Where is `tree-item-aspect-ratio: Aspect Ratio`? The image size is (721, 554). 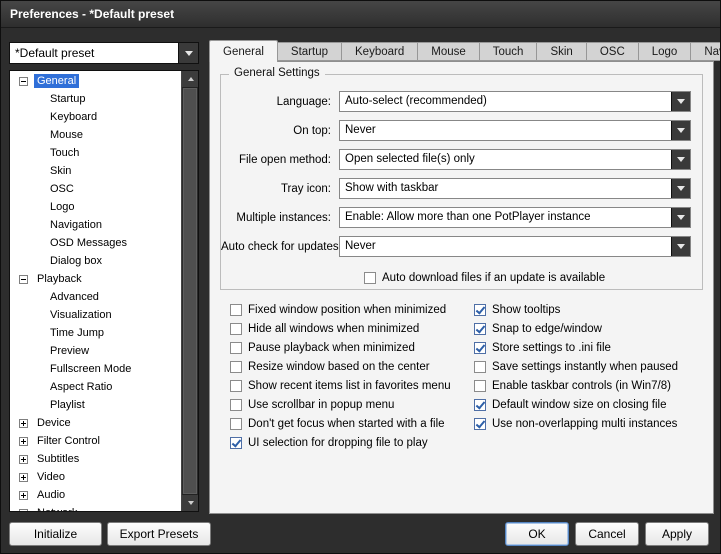
tree-item-aspect-ratio: Aspect Ratio is located at coordinates (95, 387).